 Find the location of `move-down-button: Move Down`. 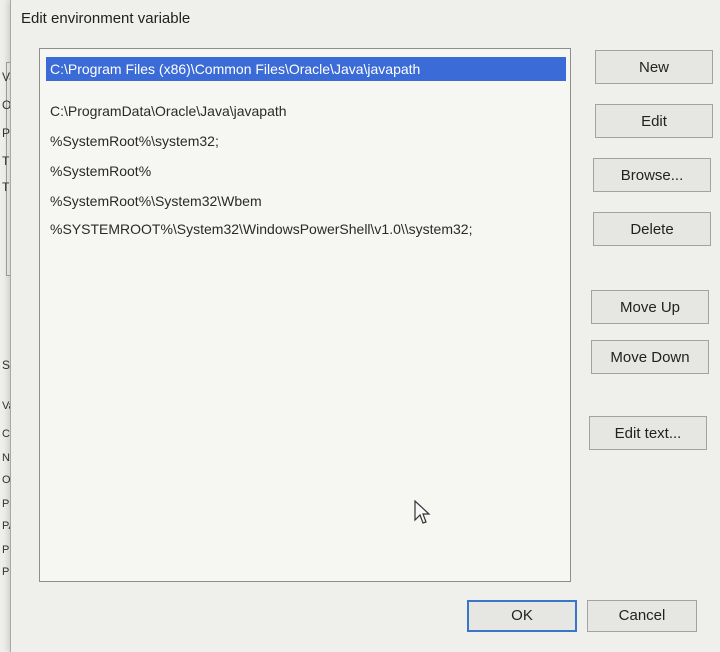

move-down-button: Move Down is located at coordinates (650, 357).